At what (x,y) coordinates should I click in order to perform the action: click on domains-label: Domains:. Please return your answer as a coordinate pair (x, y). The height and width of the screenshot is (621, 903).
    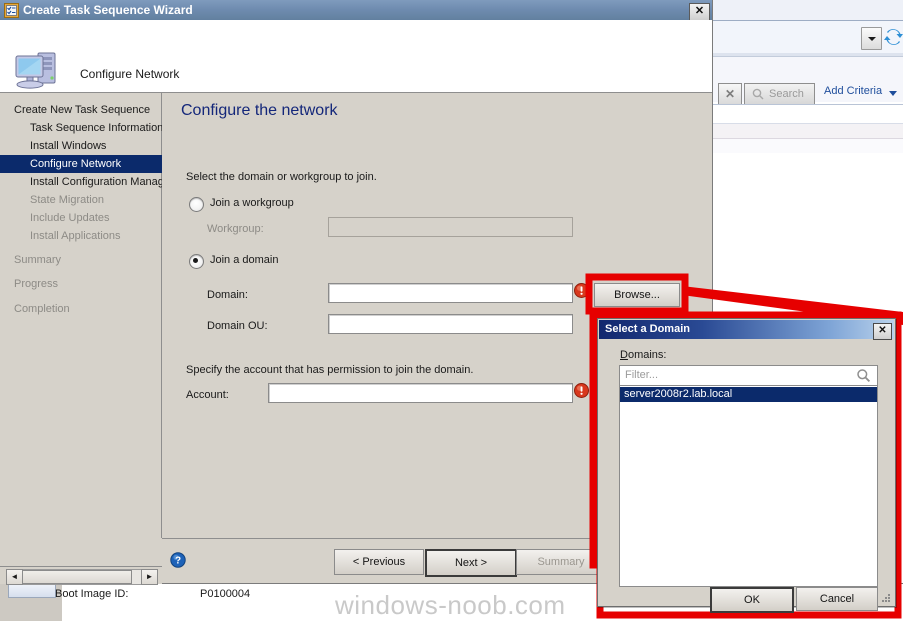
    Looking at the image, I should click on (643, 355).